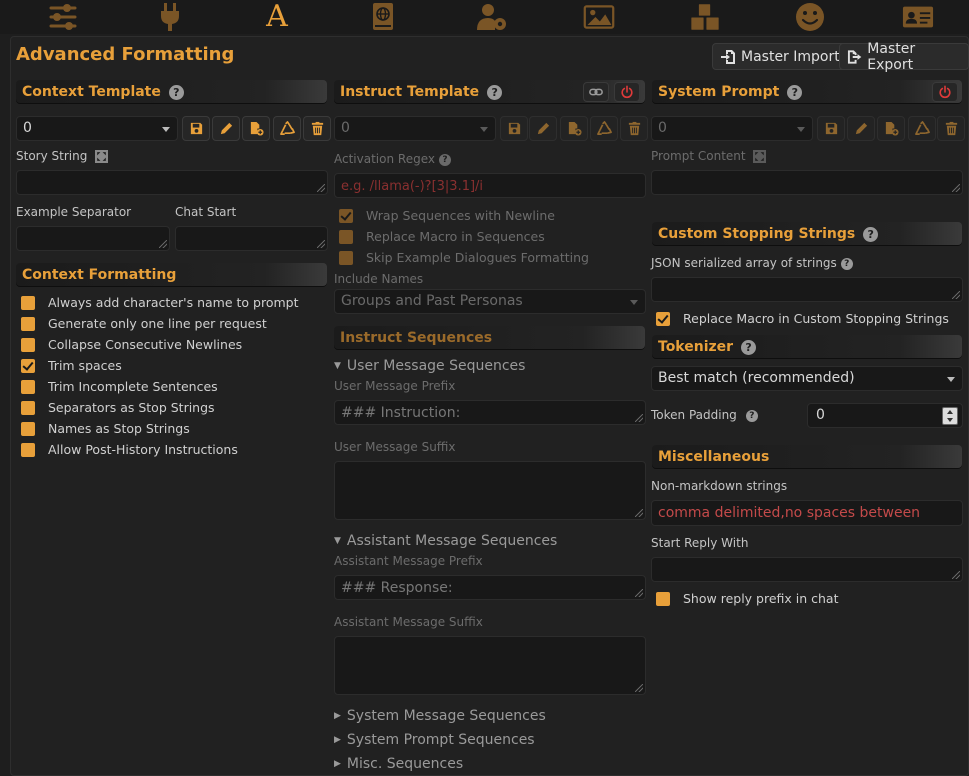  I want to click on master-export-button: Master Export, so click(904, 56).